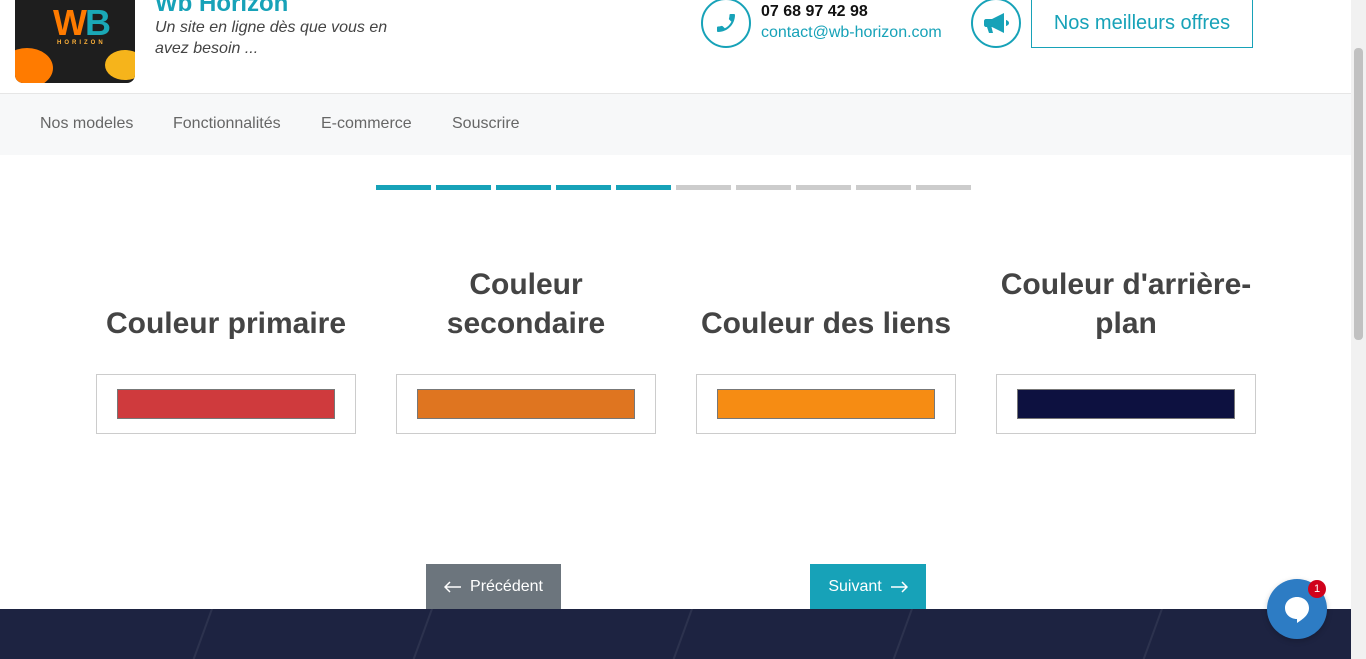 The height and width of the screenshot is (659, 1366). What do you see at coordinates (227, 124) in the screenshot?
I see `nav-item-features: Fonctionnalités` at bounding box center [227, 124].